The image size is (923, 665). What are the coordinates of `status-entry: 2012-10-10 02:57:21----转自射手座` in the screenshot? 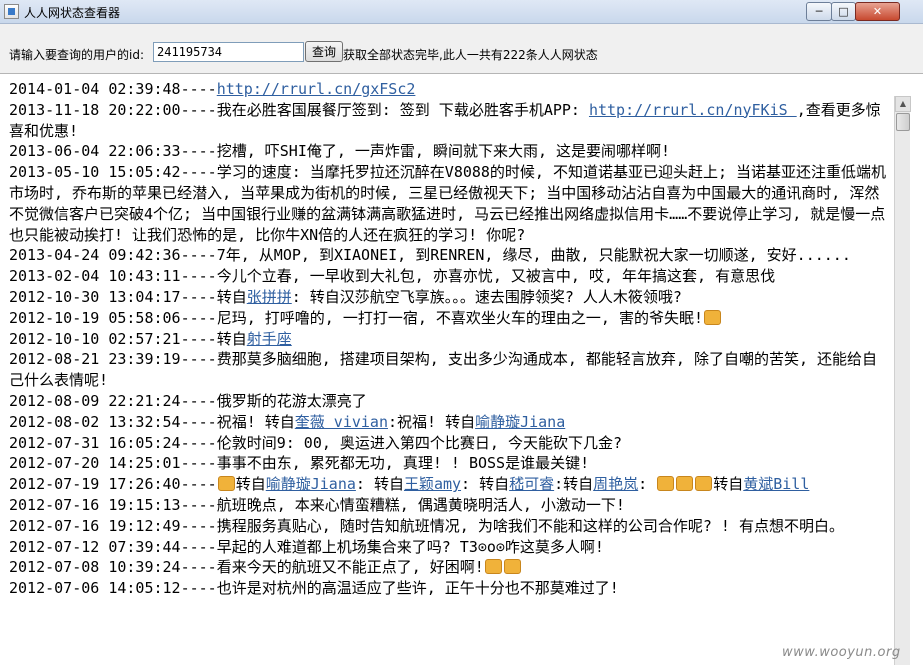 It's located at (449, 339).